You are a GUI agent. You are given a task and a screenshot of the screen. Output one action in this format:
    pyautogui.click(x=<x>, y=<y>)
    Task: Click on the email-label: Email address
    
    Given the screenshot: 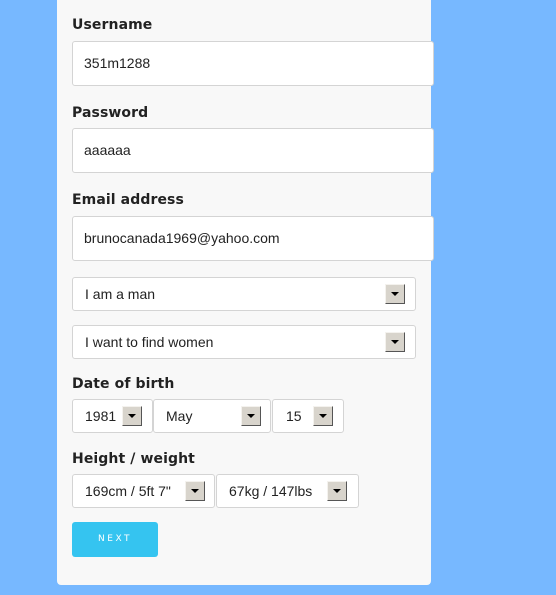 What is the action you would take?
    pyautogui.click(x=128, y=200)
    